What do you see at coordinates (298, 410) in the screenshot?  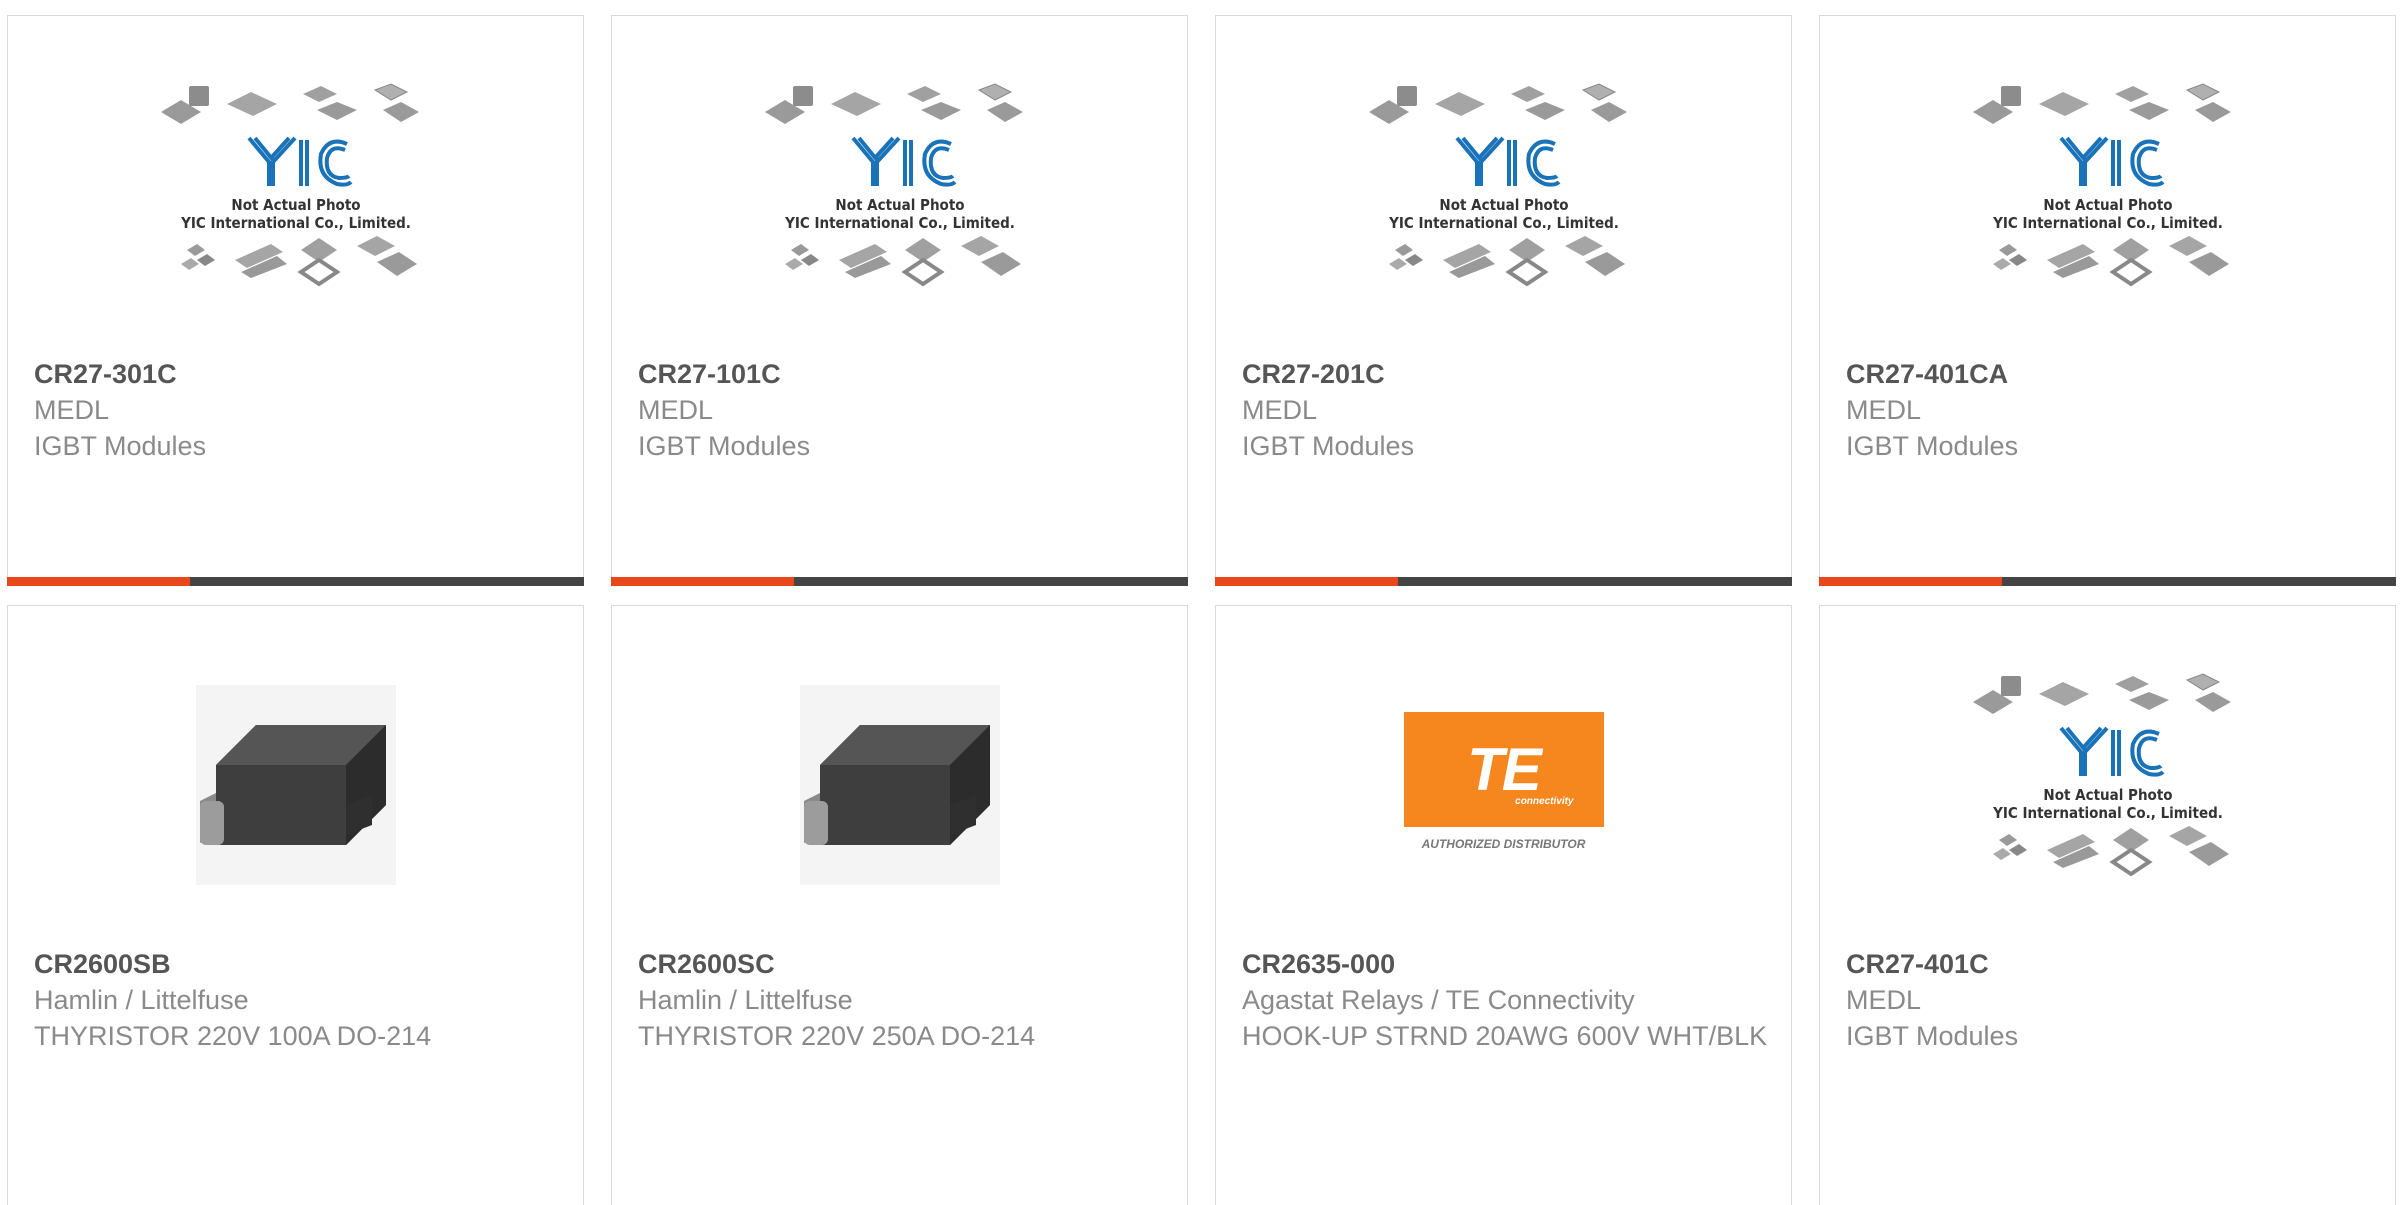 I see `product-info: CR27-301C MEDL IGBT Modules` at bounding box center [298, 410].